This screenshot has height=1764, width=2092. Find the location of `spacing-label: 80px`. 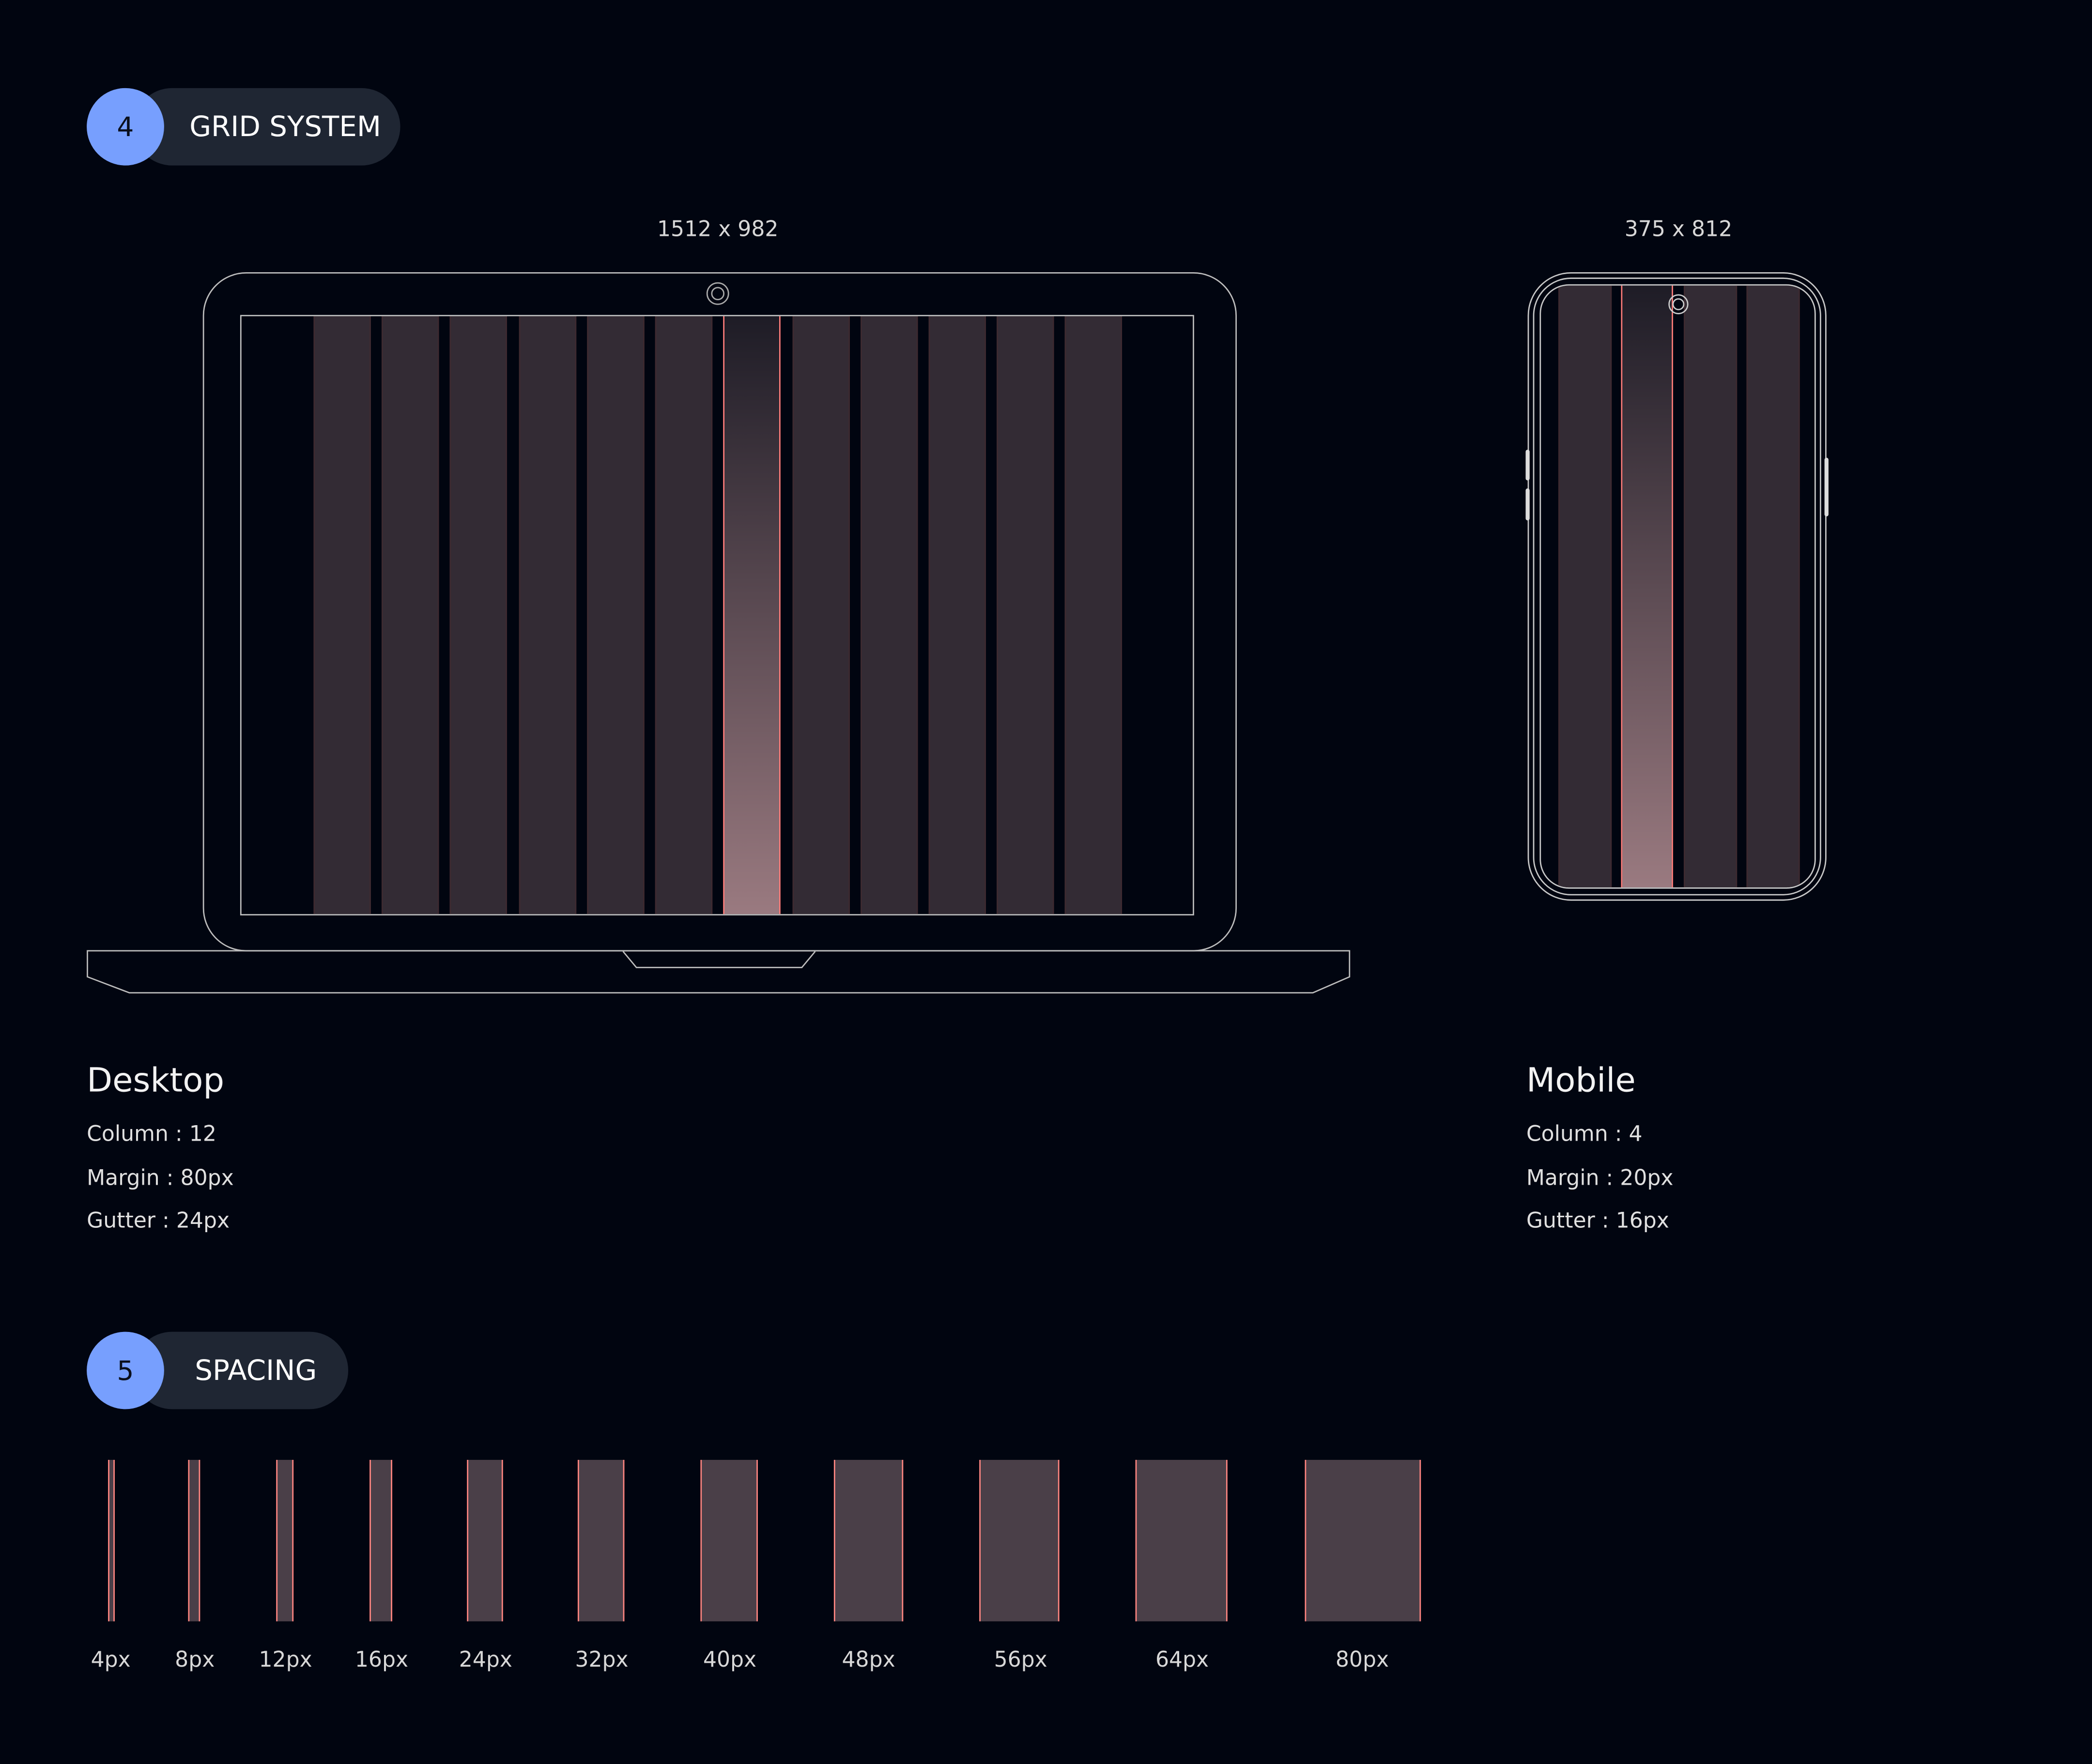

spacing-label: 80px is located at coordinates (1362, 1659).